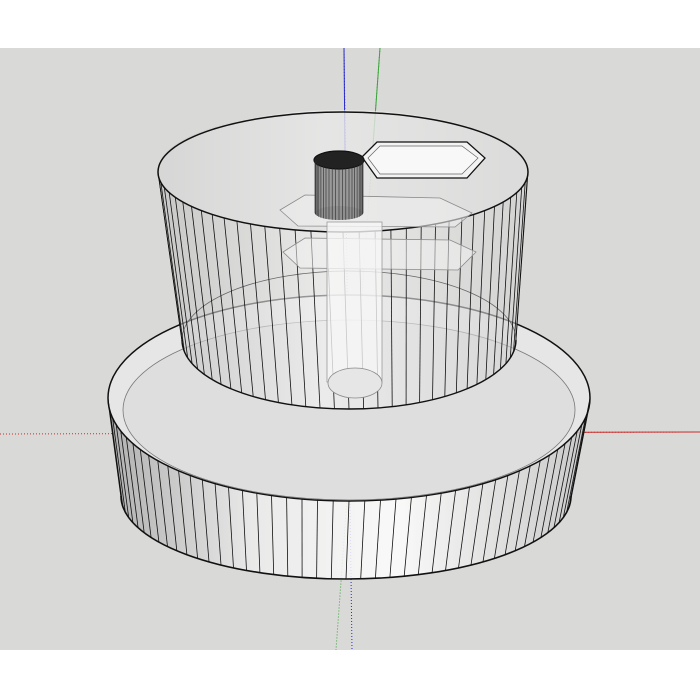  I want to click on hex-socket-inner, so click(423, 160).